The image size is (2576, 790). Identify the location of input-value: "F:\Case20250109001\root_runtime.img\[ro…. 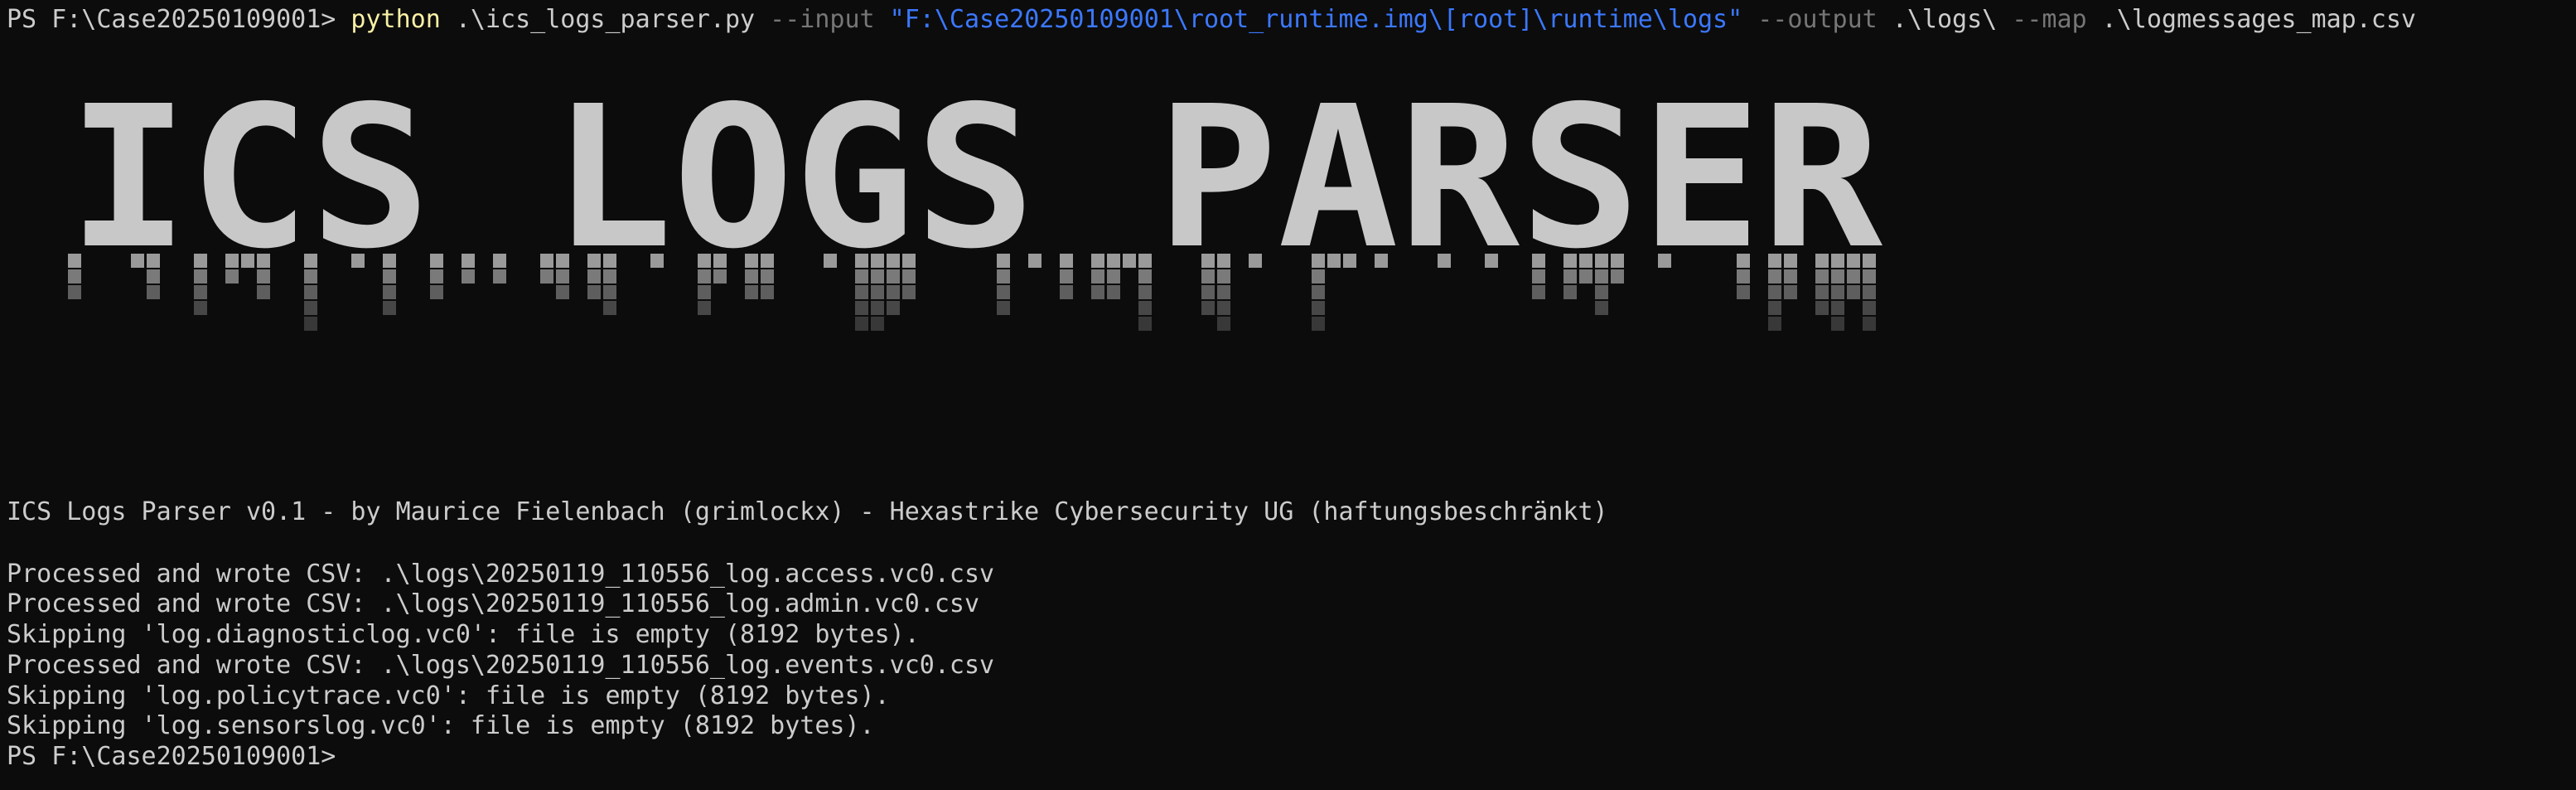
(1316, 20).